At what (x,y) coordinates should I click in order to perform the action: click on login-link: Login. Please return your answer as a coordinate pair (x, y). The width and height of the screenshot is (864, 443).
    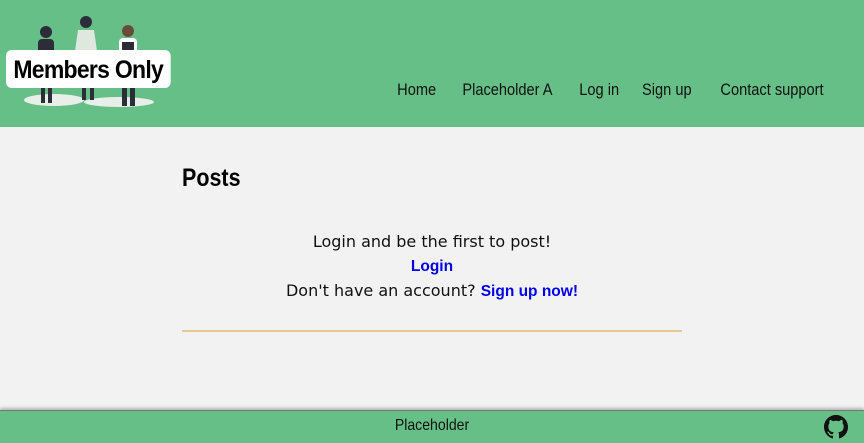
    Looking at the image, I should click on (432, 266).